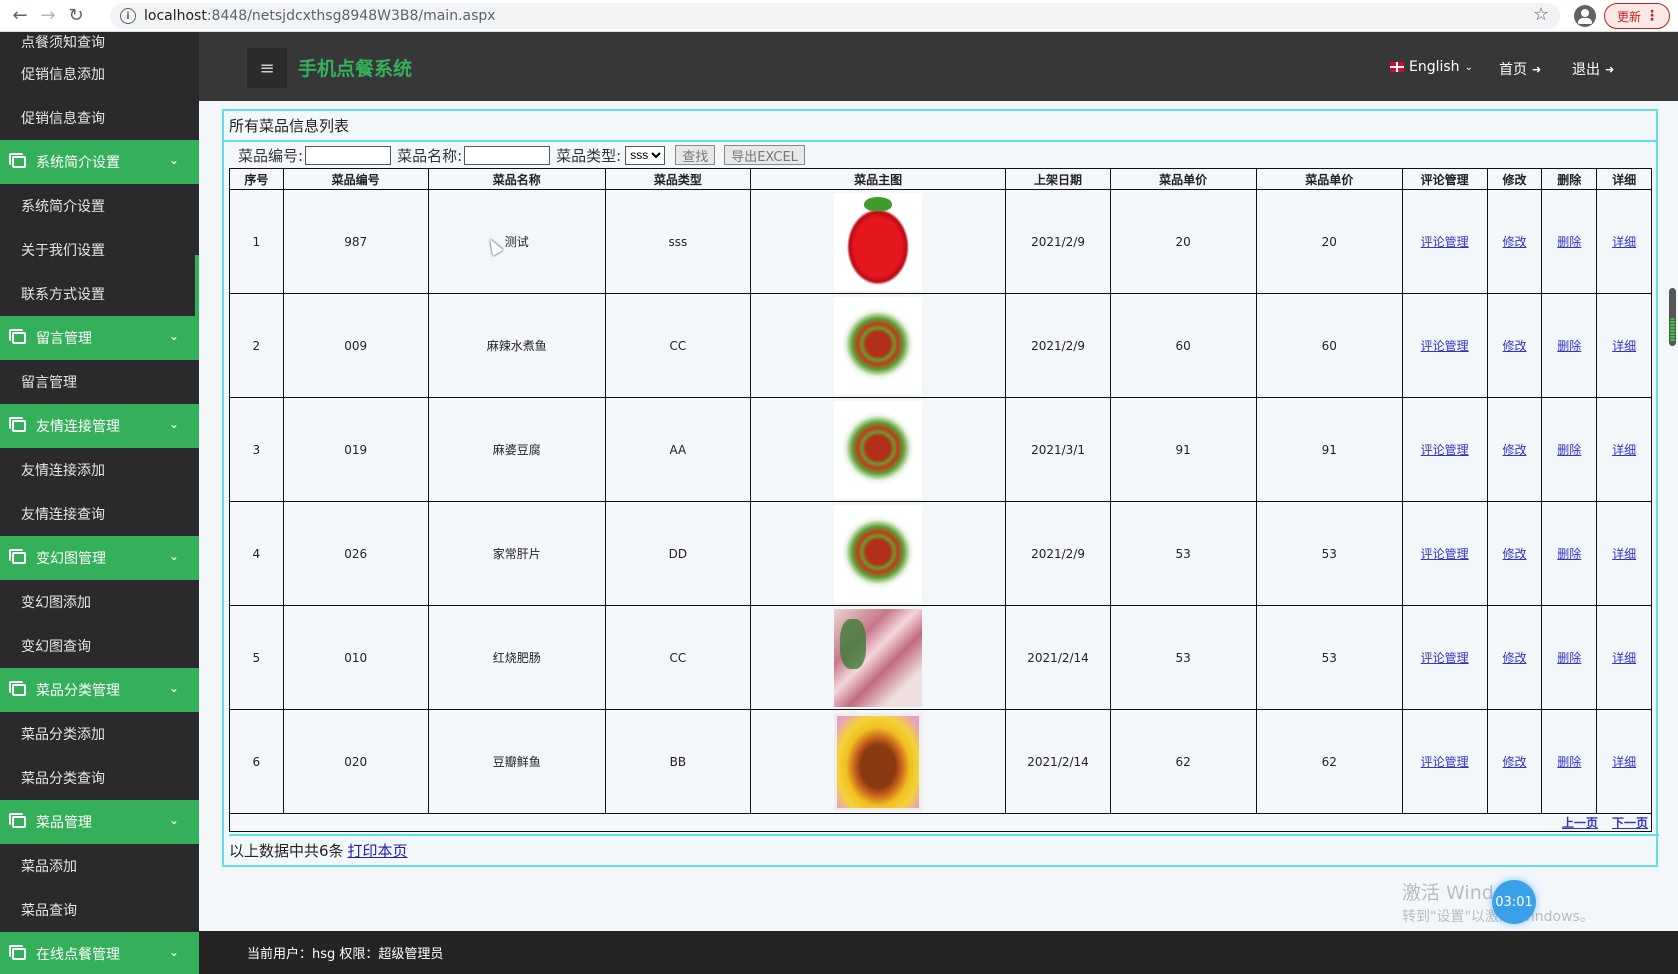  Describe the element at coordinates (63, 735) in the screenshot. I see `sidebar-item-label: 菜品分类添加` at that location.